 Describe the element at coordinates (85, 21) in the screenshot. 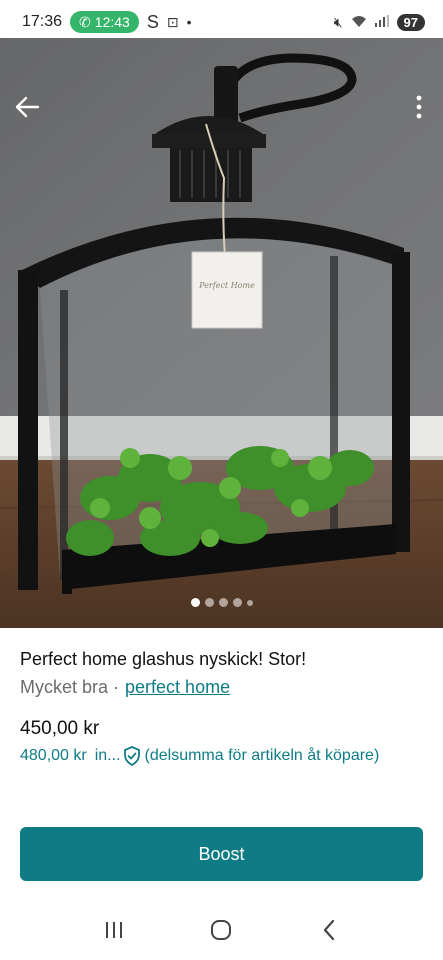

I see `phone-icon: ✆` at that location.